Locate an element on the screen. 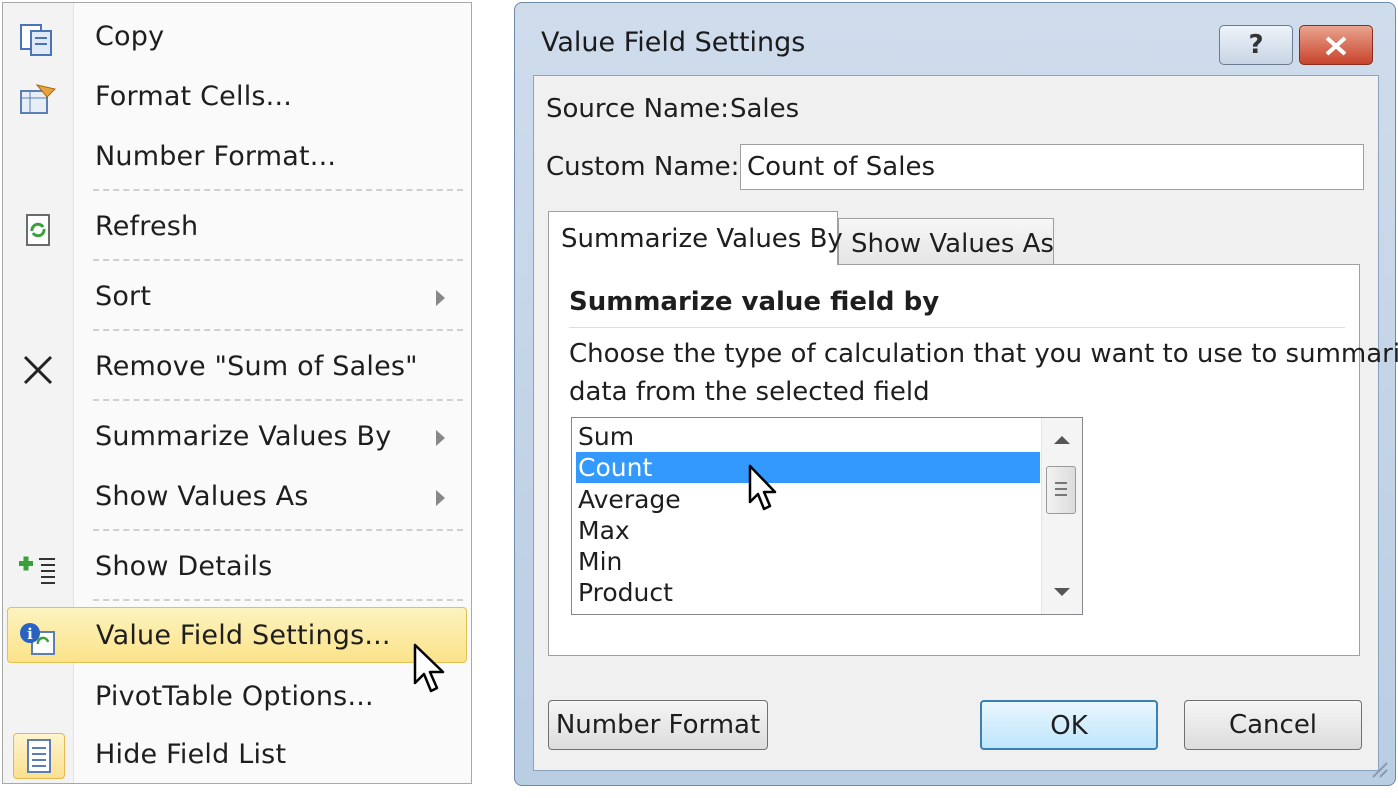  menu-item-label: Show Values As is located at coordinates (202, 496).